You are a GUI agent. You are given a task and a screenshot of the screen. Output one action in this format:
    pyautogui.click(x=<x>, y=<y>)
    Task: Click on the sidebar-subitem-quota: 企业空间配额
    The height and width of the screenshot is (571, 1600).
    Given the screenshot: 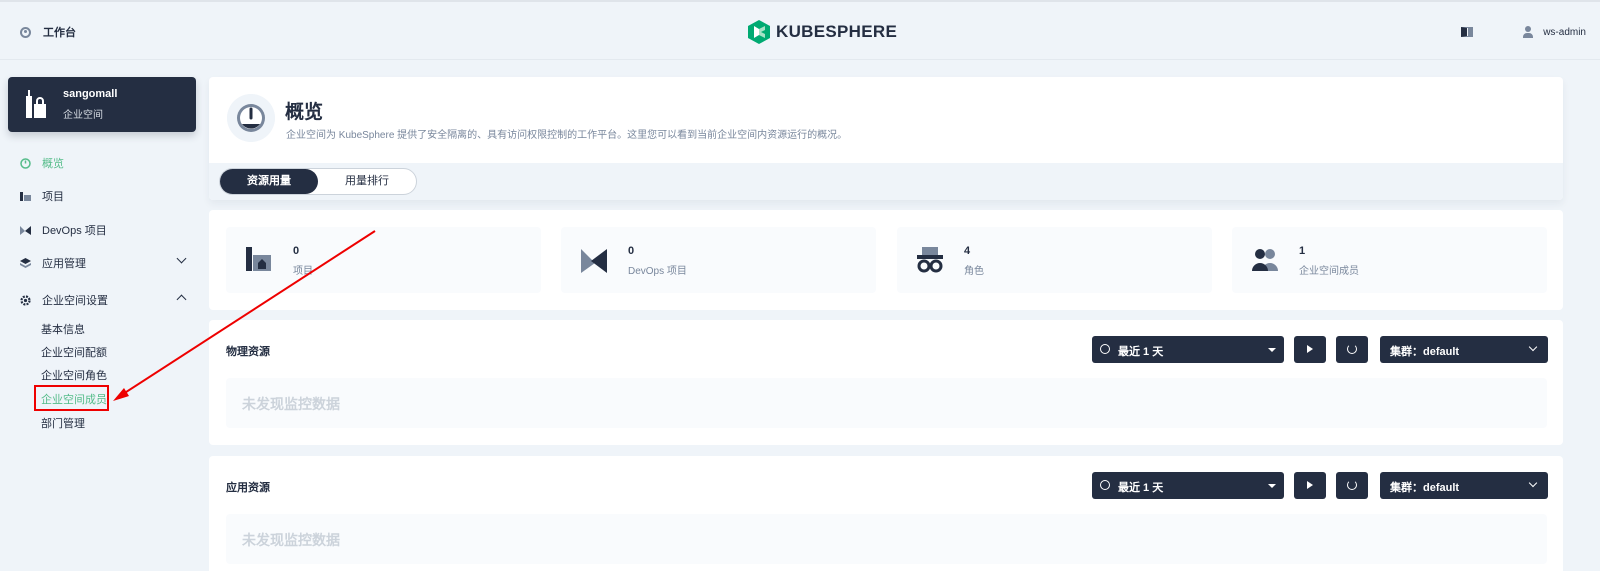 What is the action you would take?
    pyautogui.click(x=74, y=352)
    